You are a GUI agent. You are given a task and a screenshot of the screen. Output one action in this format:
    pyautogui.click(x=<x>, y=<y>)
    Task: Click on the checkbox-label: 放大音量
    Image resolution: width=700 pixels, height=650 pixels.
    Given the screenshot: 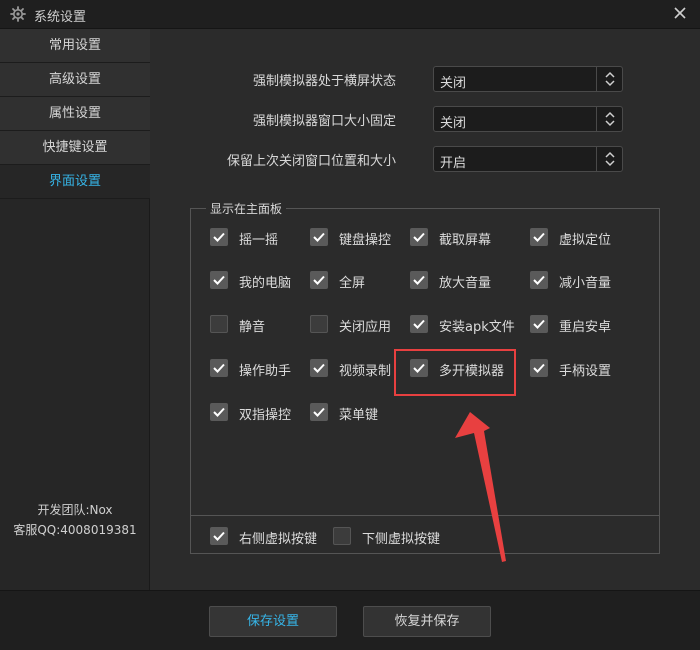 What is the action you would take?
    pyautogui.click(x=465, y=283)
    